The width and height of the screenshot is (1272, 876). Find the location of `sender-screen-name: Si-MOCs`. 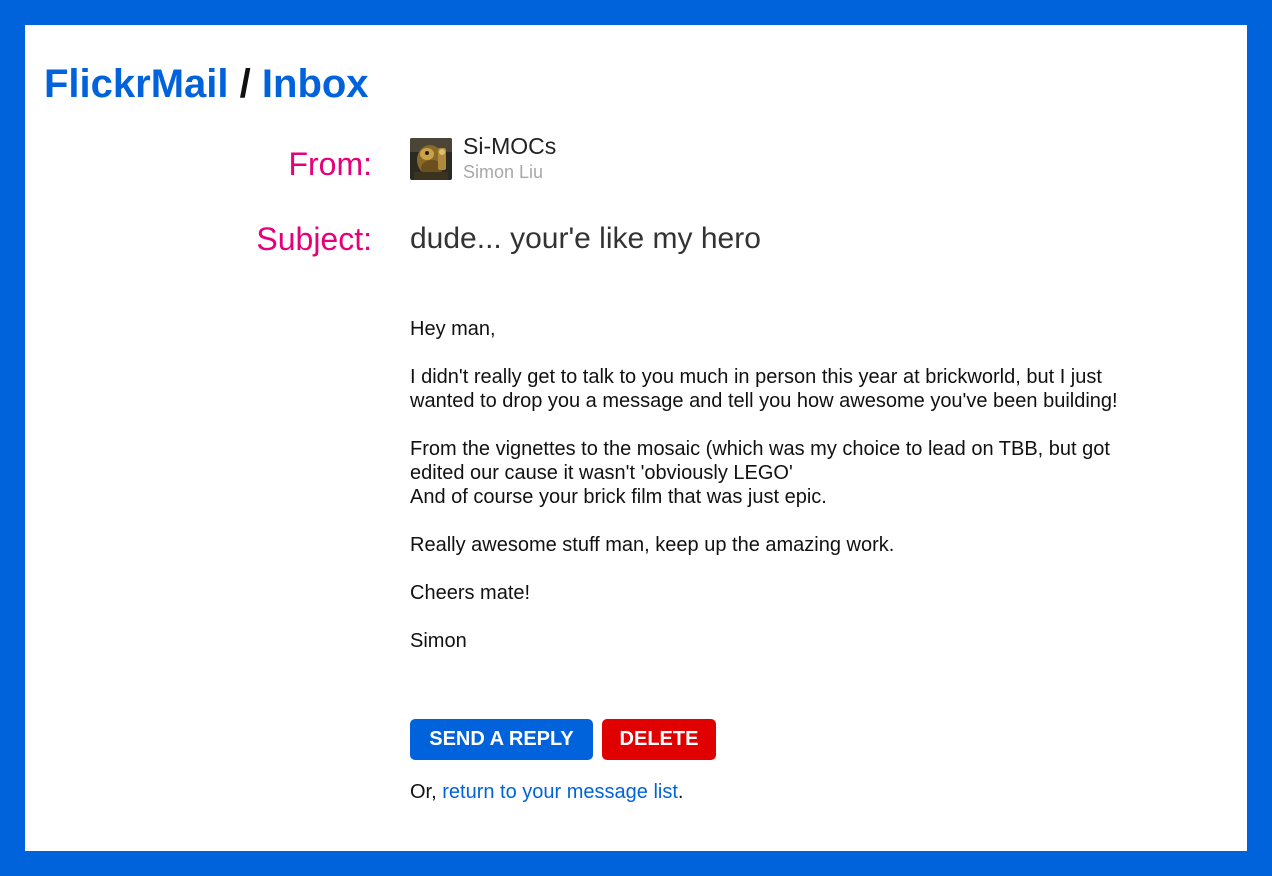

sender-screen-name: Si-MOCs is located at coordinates (509, 146).